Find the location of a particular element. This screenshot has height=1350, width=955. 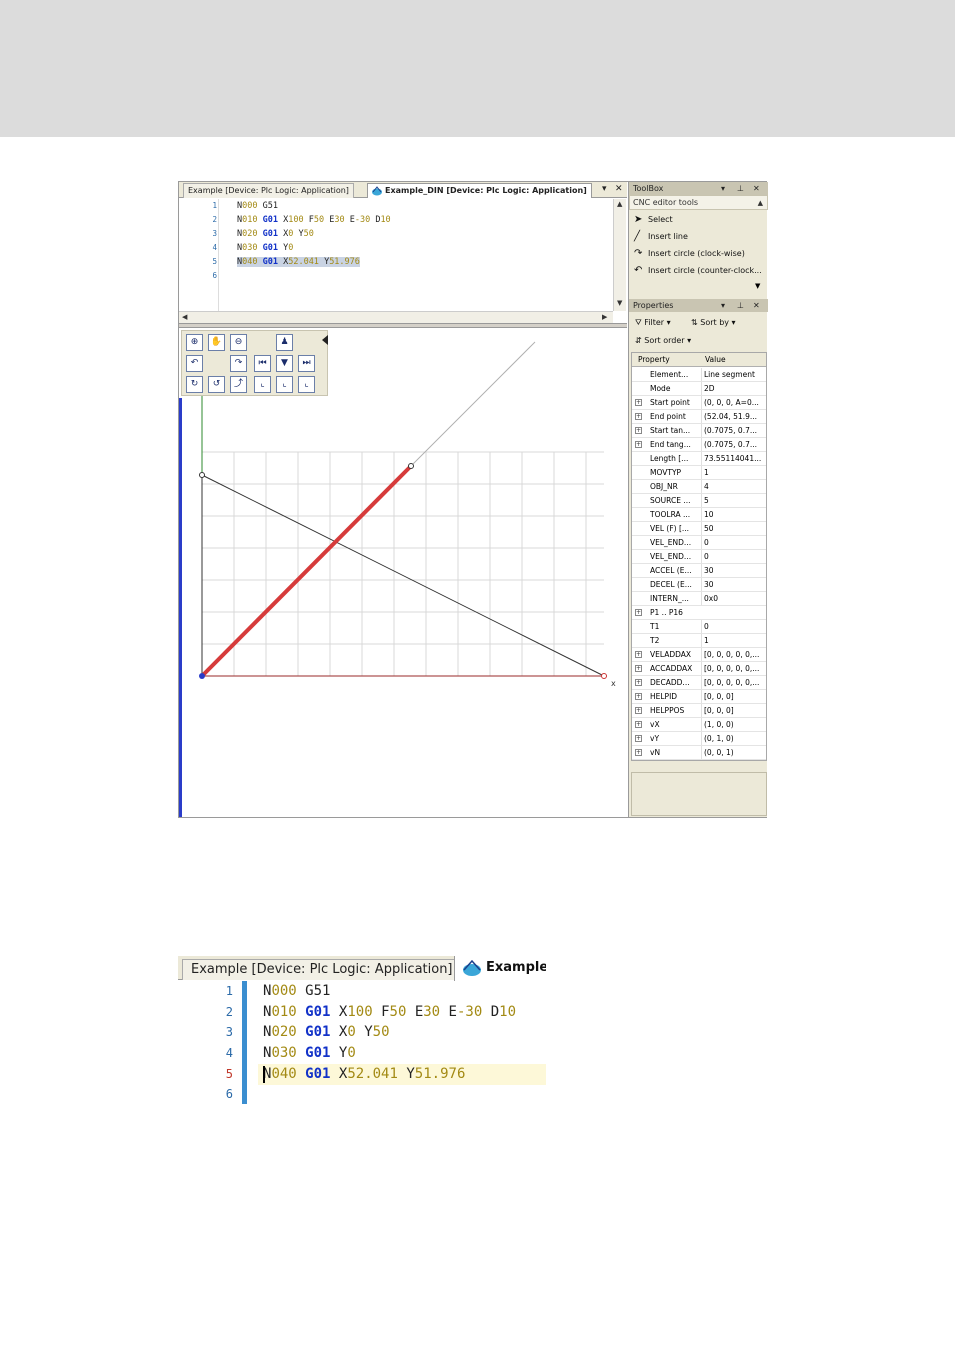

property-value: 0x0 is located at coordinates (734, 598).